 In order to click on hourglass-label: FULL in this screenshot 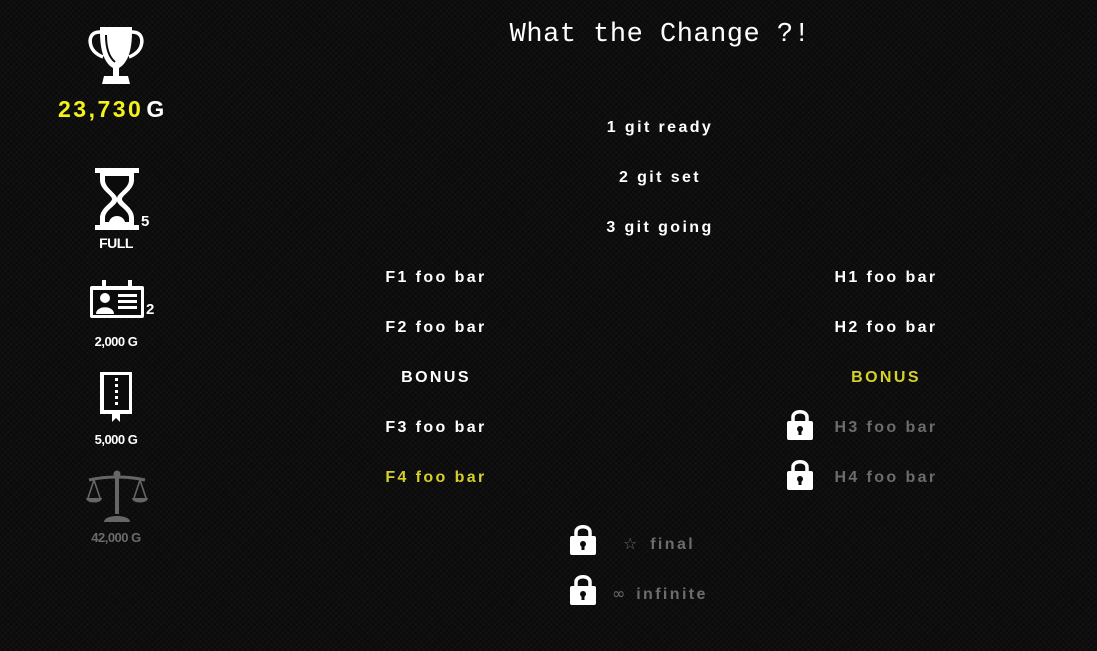, I will do `click(116, 243)`.